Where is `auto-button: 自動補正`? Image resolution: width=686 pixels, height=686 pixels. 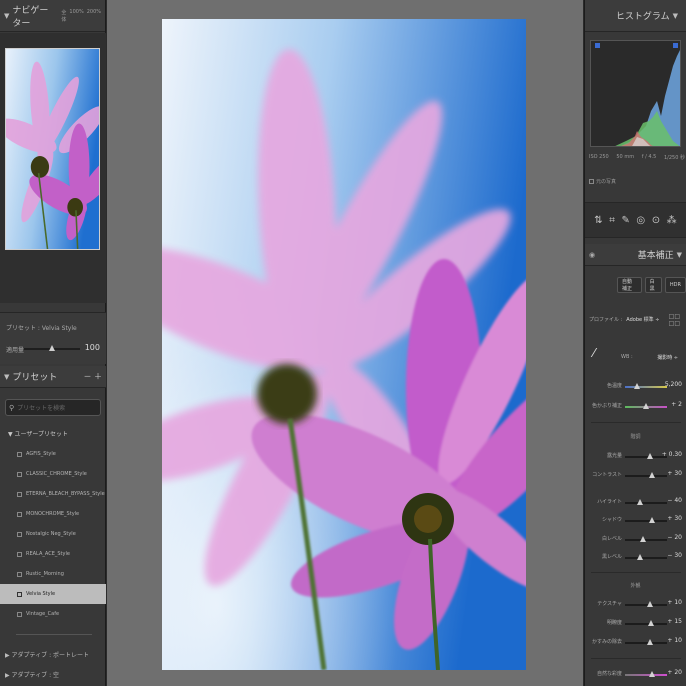 auto-button: 自動補正 is located at coordinates (629, 285).